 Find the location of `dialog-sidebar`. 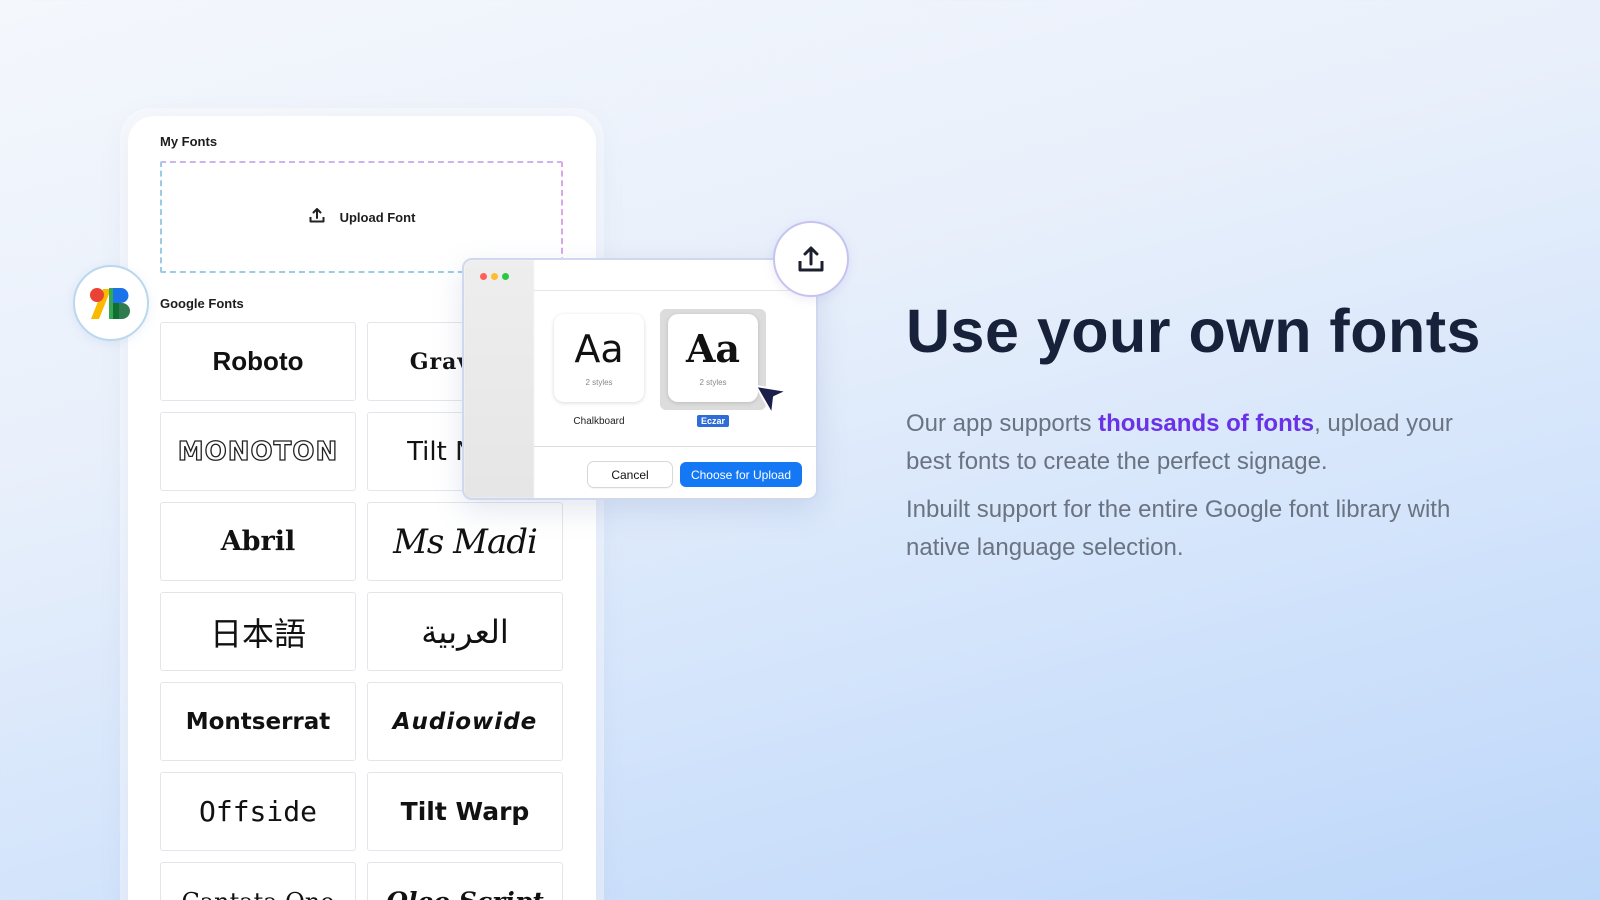

dialog-sidebar is located at coordinates (499, 379).